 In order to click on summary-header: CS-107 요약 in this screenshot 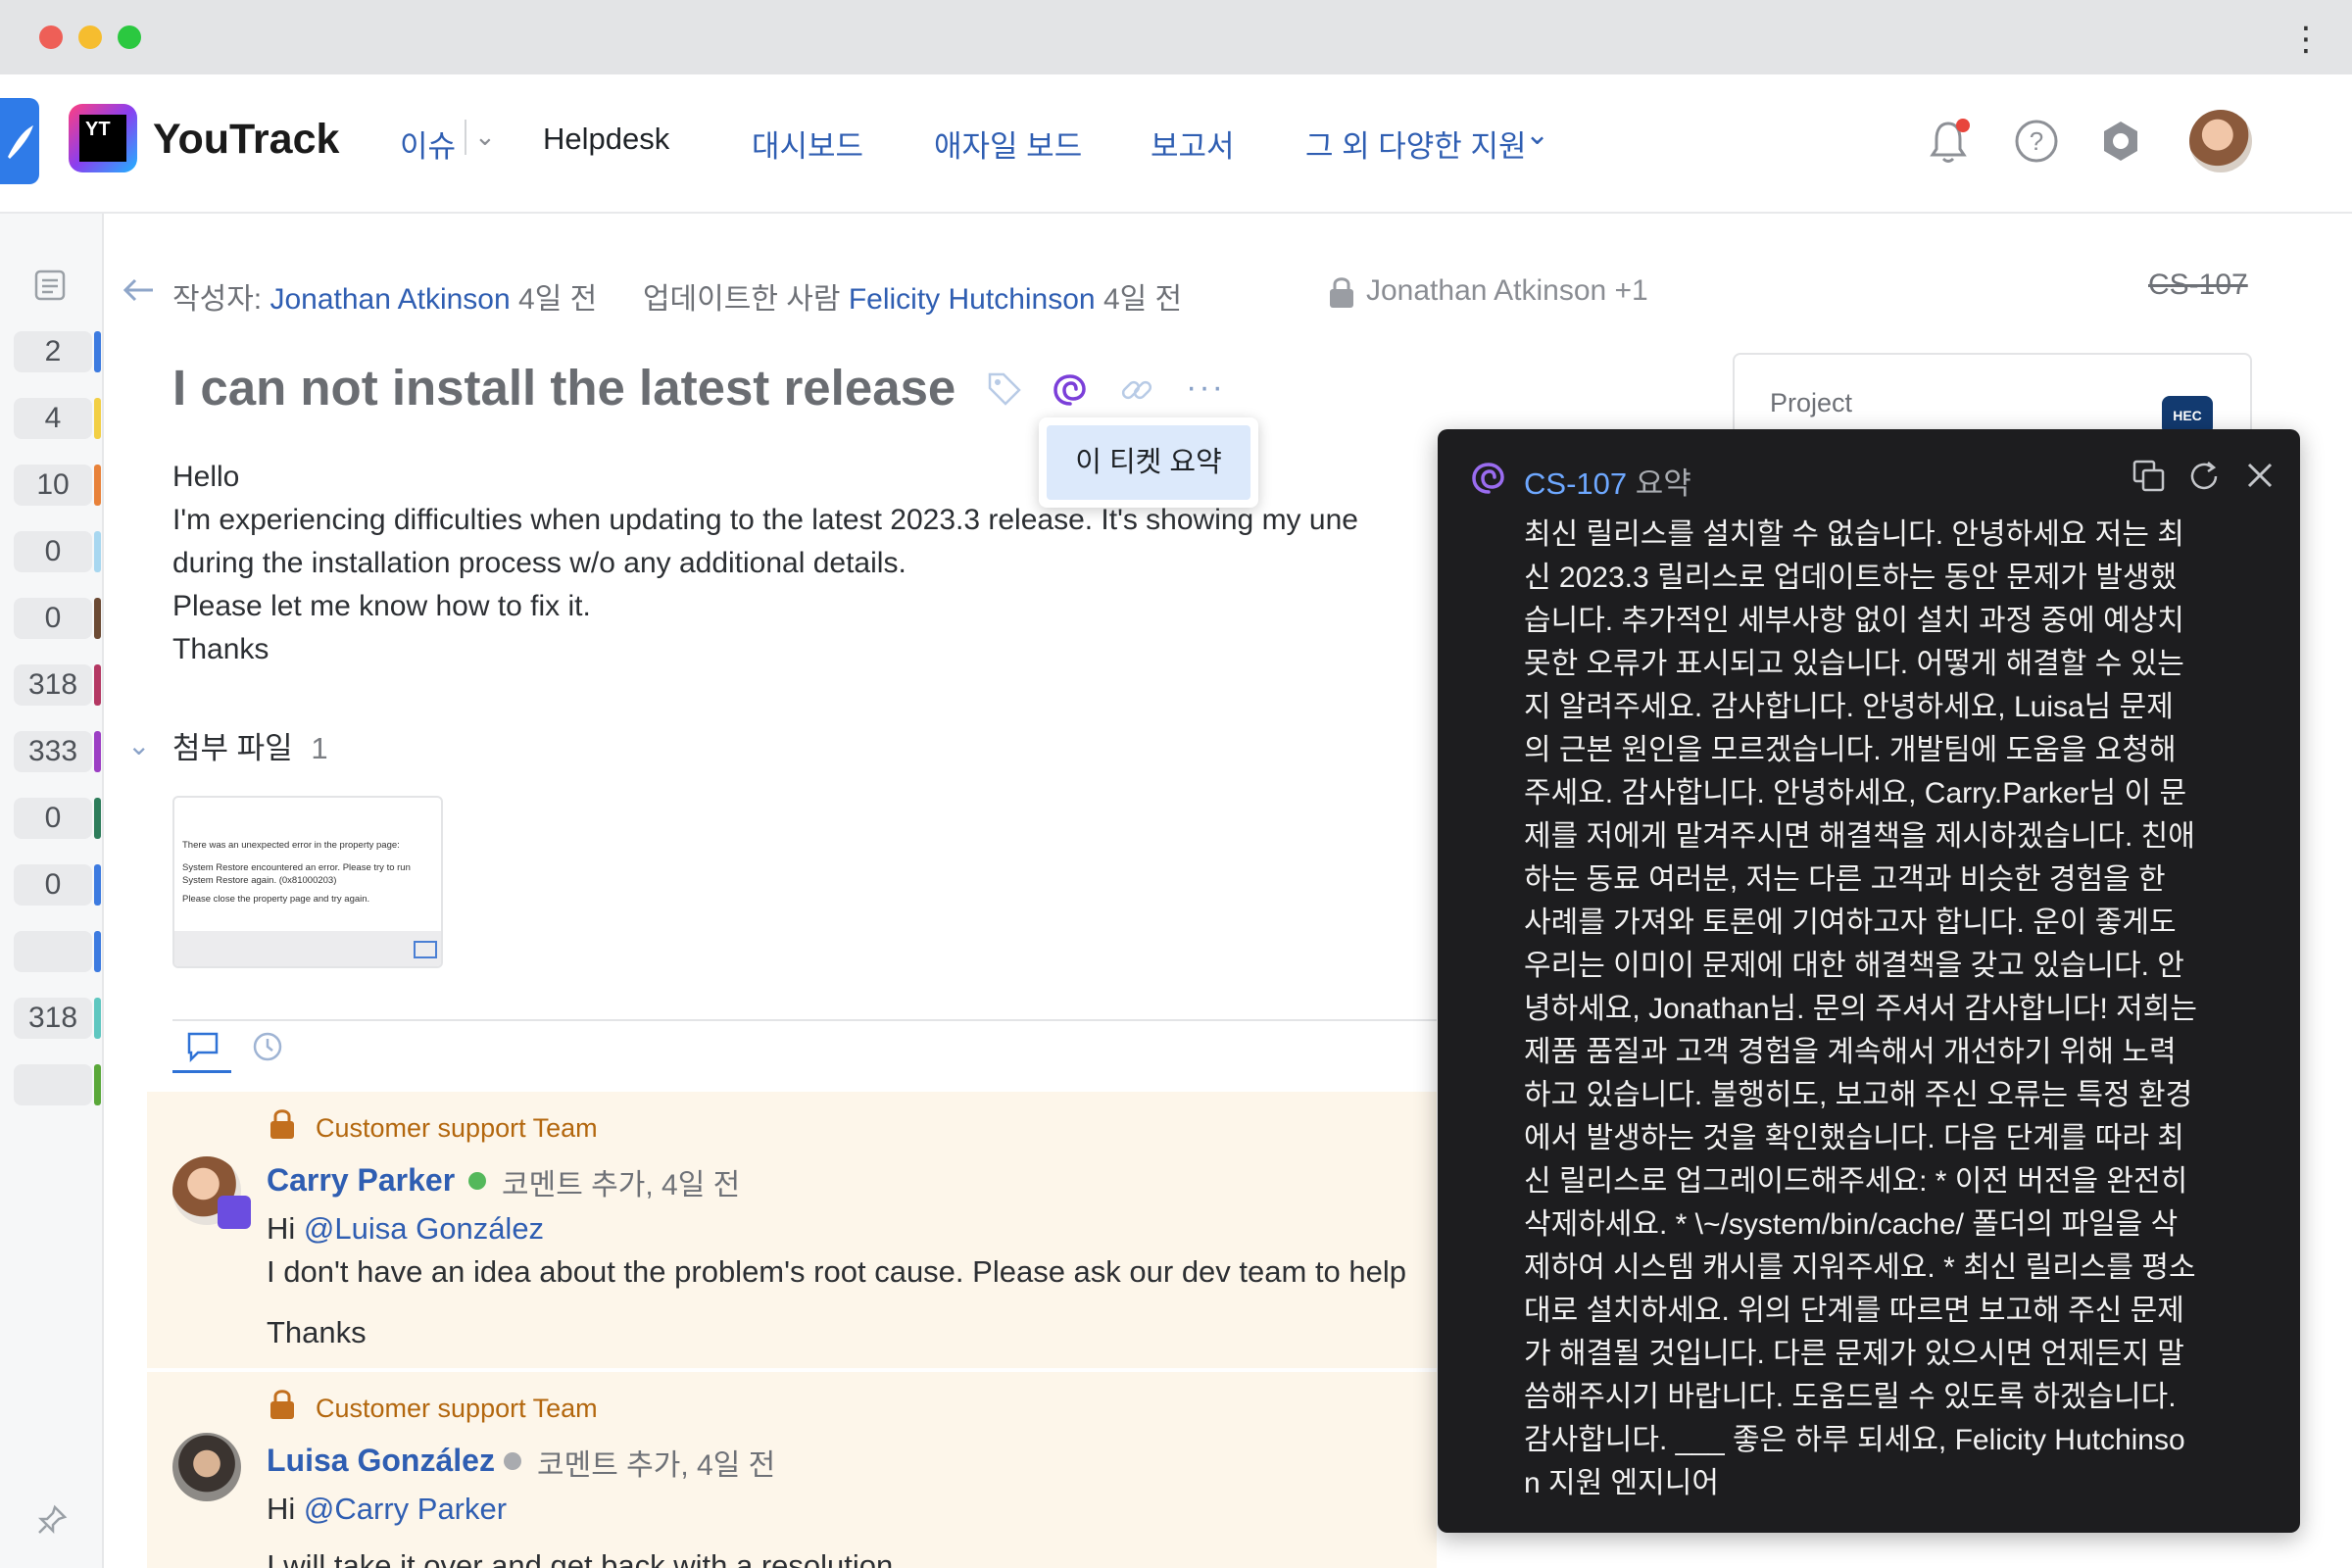, I will do `click(1607, 481)`.